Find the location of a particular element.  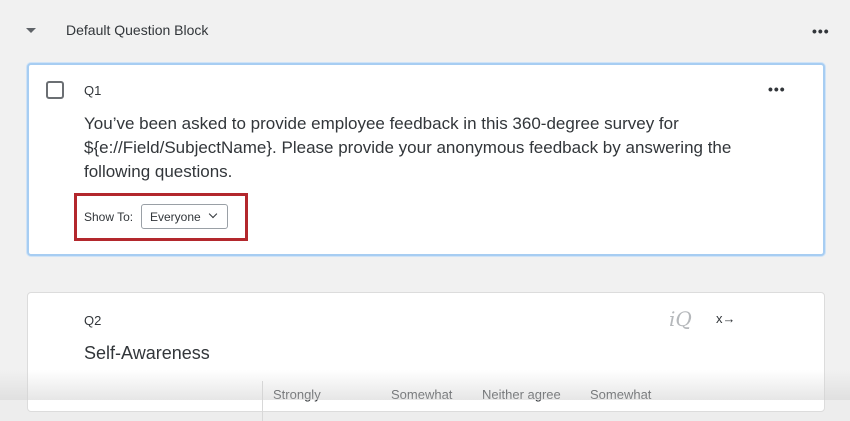

recode-icon: x→ is located at coordinates (726, 318).